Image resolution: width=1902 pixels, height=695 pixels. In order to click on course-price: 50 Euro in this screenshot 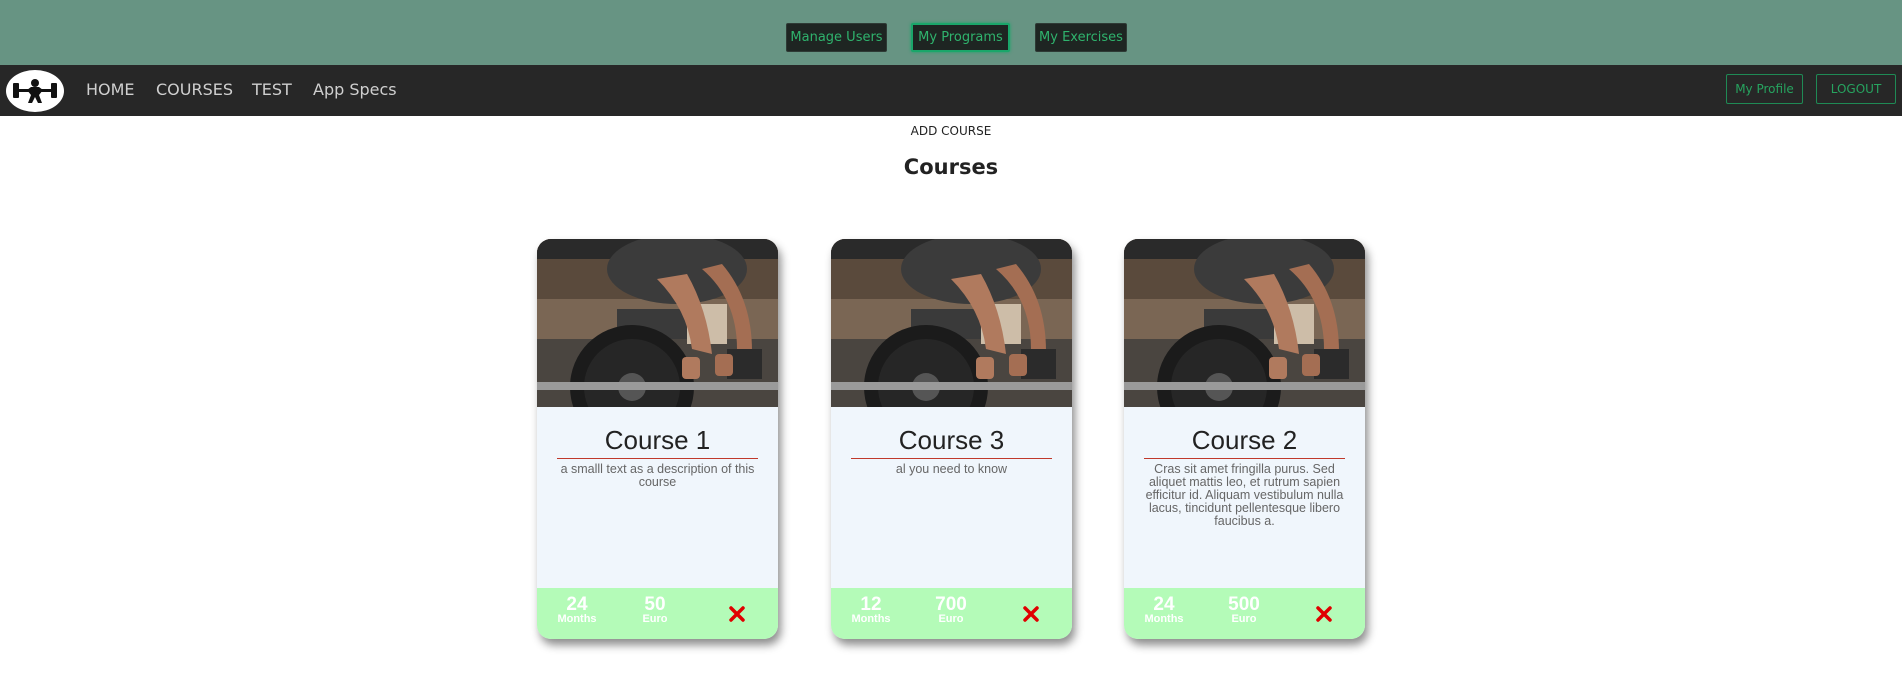, I will do `click(655, 609)`.